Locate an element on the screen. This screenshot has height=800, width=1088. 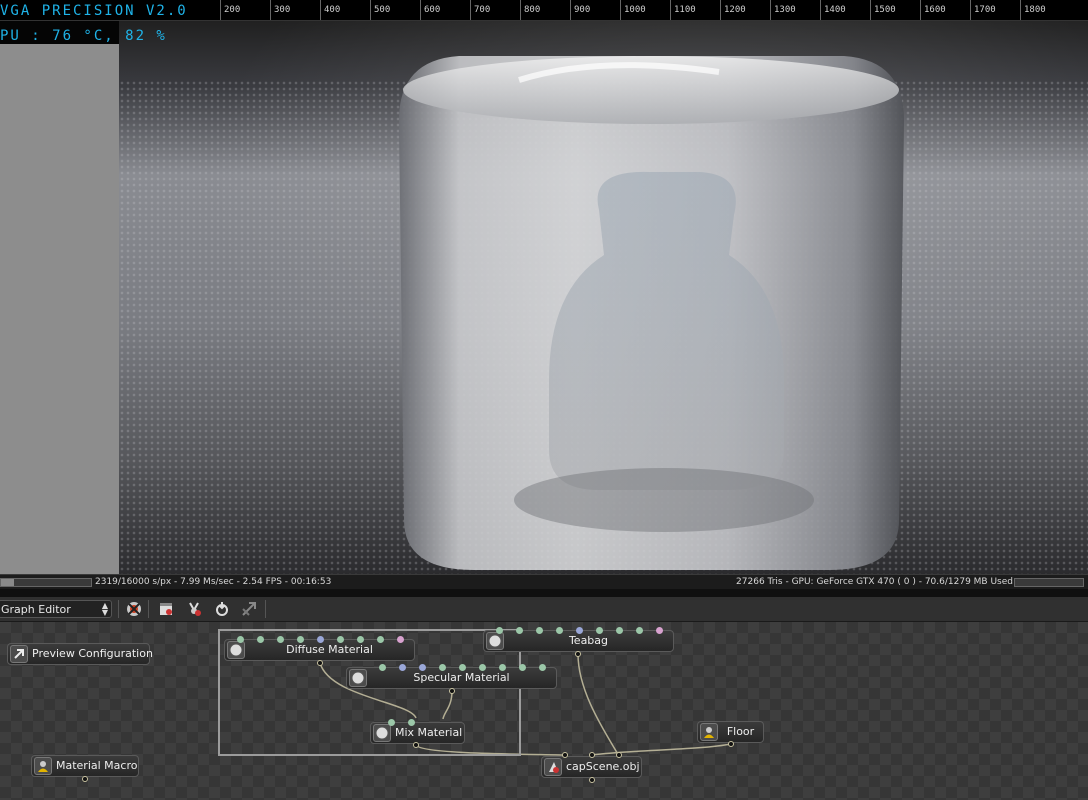
delete-node-icon is located at coordinates (134, 609).